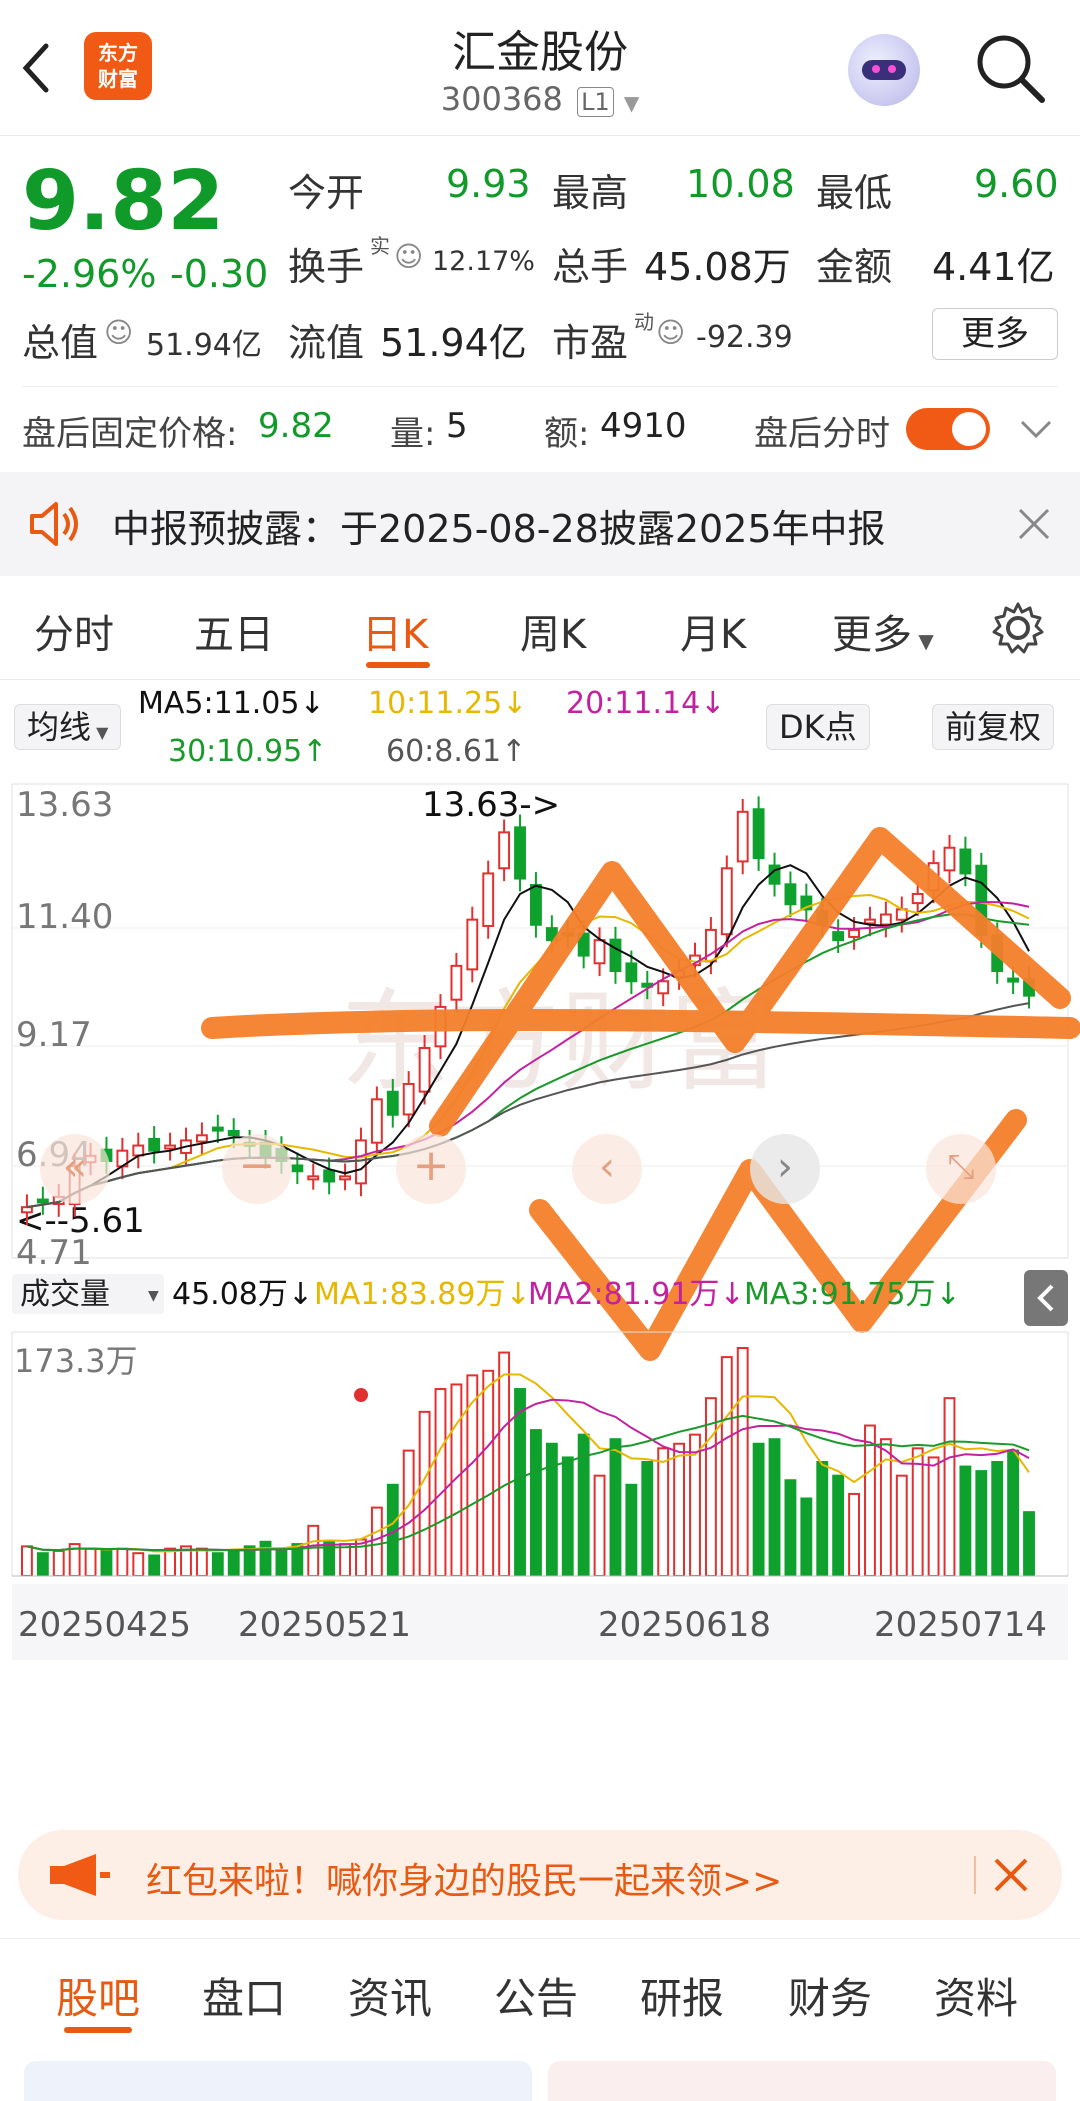  Describe the element at coordinates (682, 1995) in the screenshot. I see `tab-research: 研报` at that location.